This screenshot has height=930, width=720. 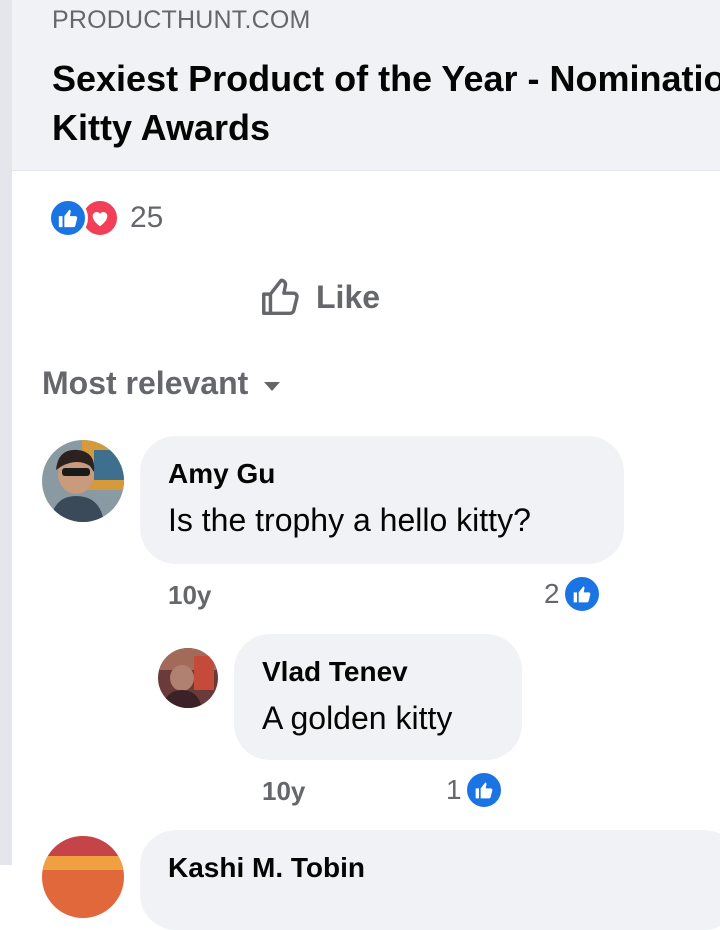 What do you see at coordinates (105, 218) in the screenshot?
I see `reactions-summary: 25` at bounding box center [105, 218].